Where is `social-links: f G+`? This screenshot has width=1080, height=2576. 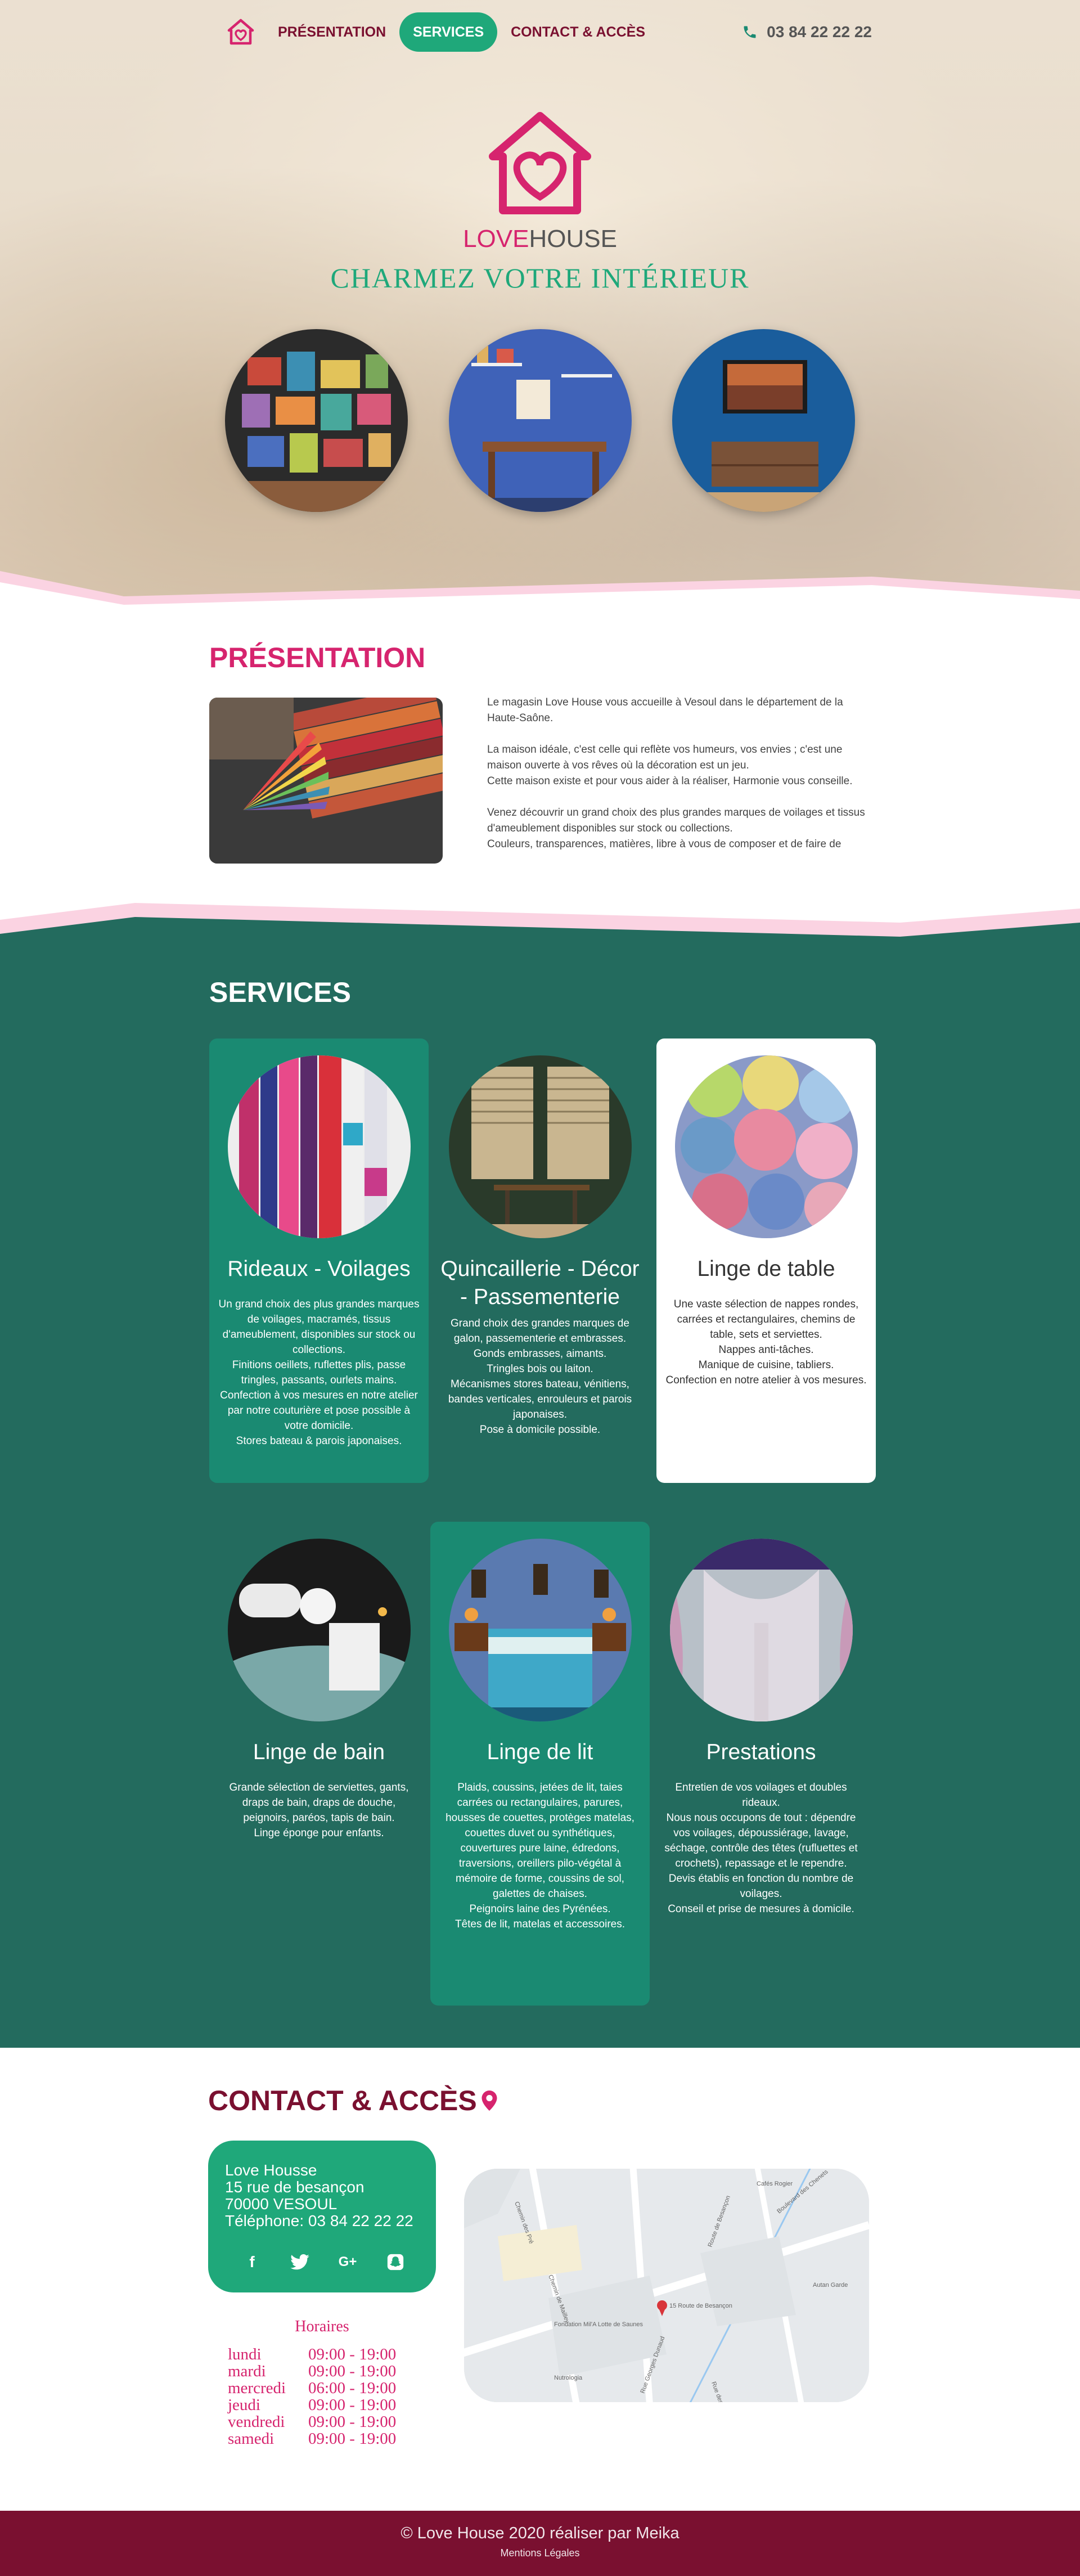 social-links: f G+ is located at coordinates (322, 2262).